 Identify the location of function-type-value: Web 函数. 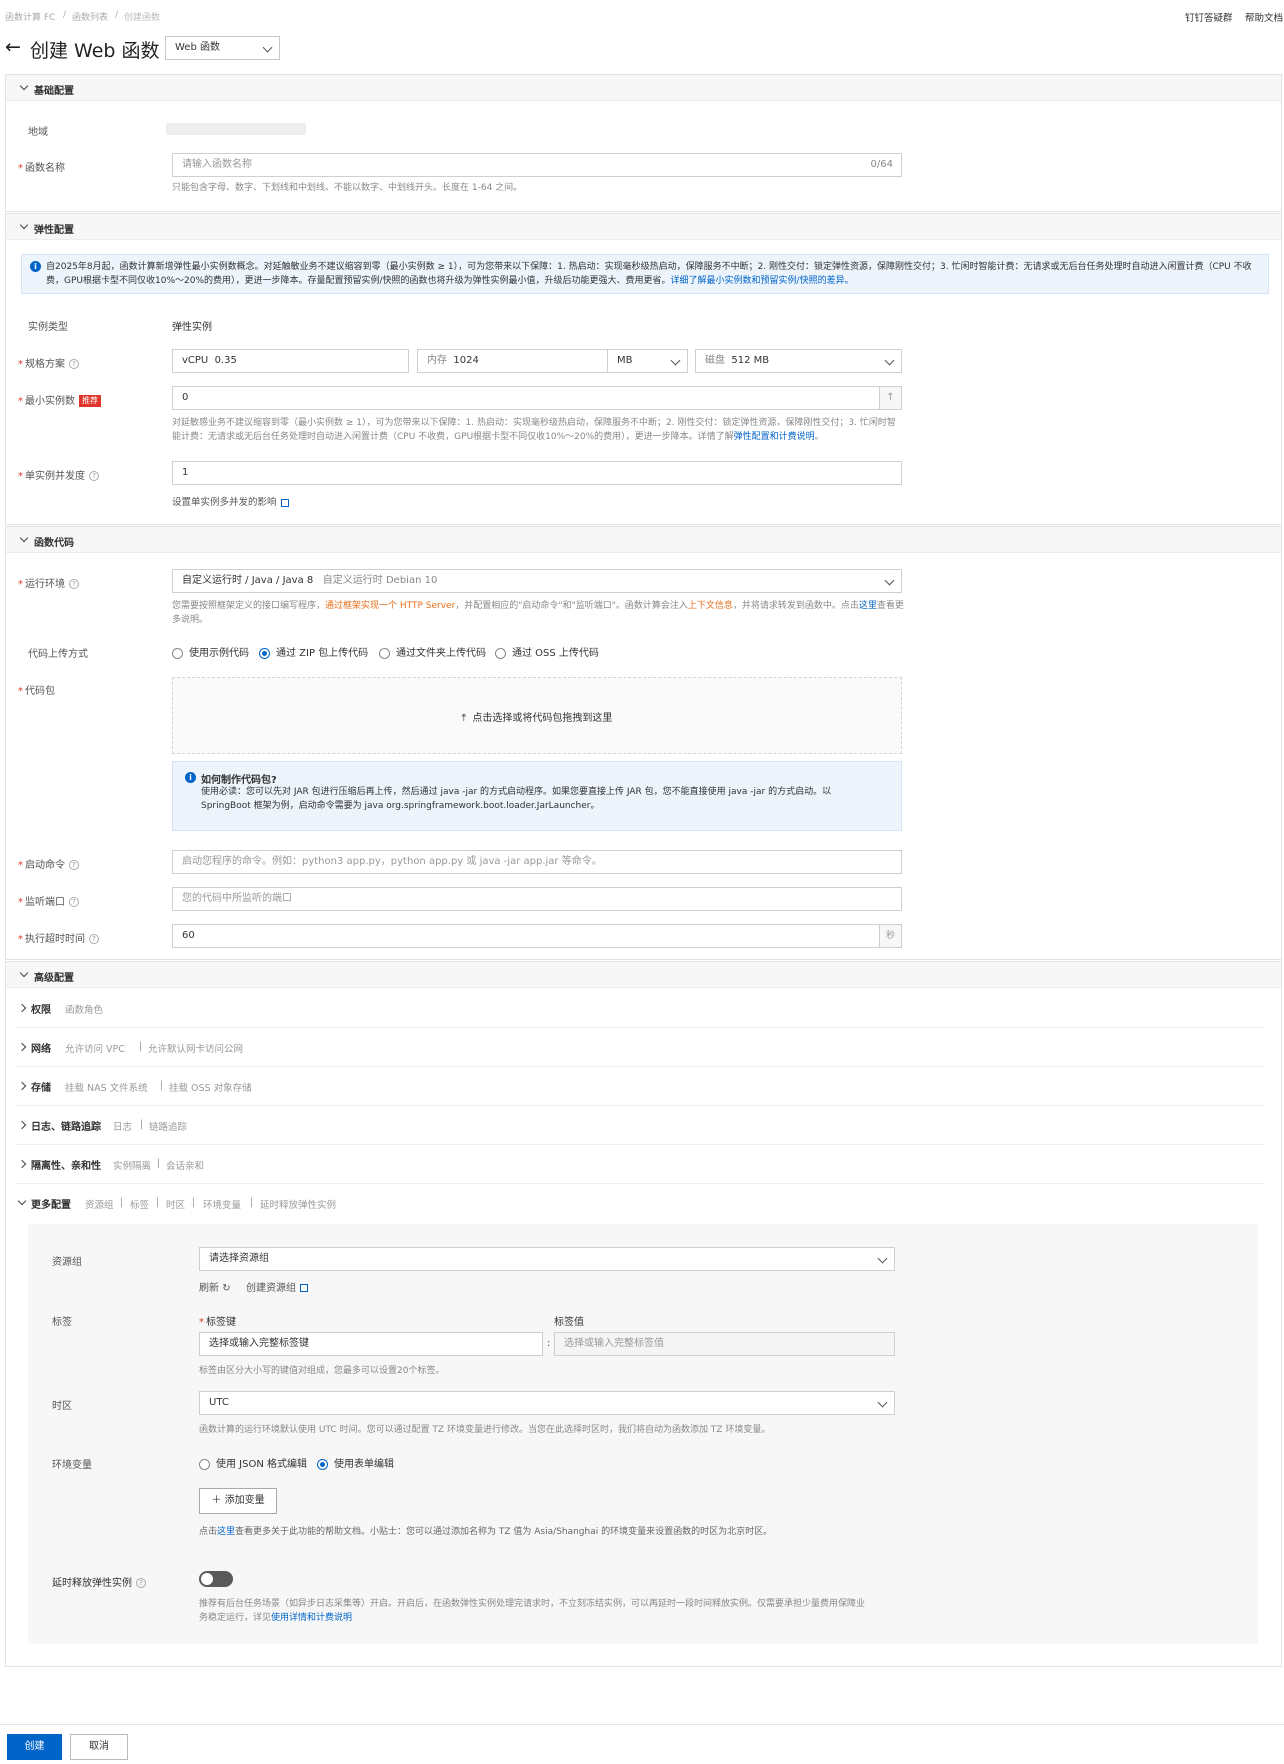
(197, 47).